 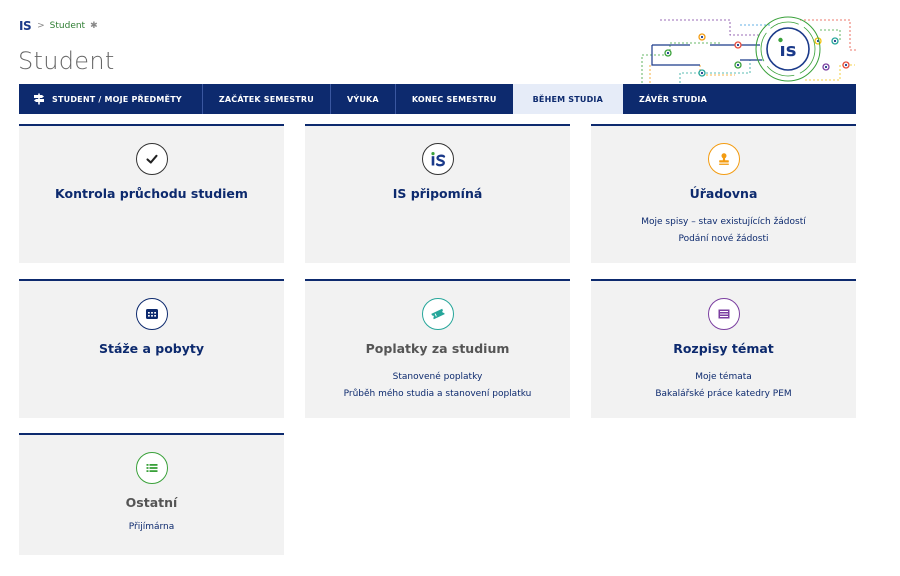 I want to click on link-stanovene-poplatky: Stanovené poplatky, so click(x=437, y=377).